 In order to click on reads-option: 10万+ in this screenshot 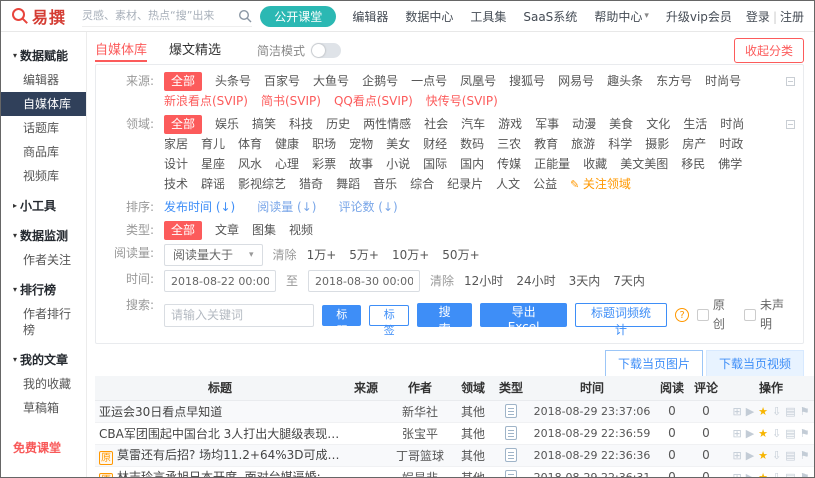, I will do `click(410, 255)`.